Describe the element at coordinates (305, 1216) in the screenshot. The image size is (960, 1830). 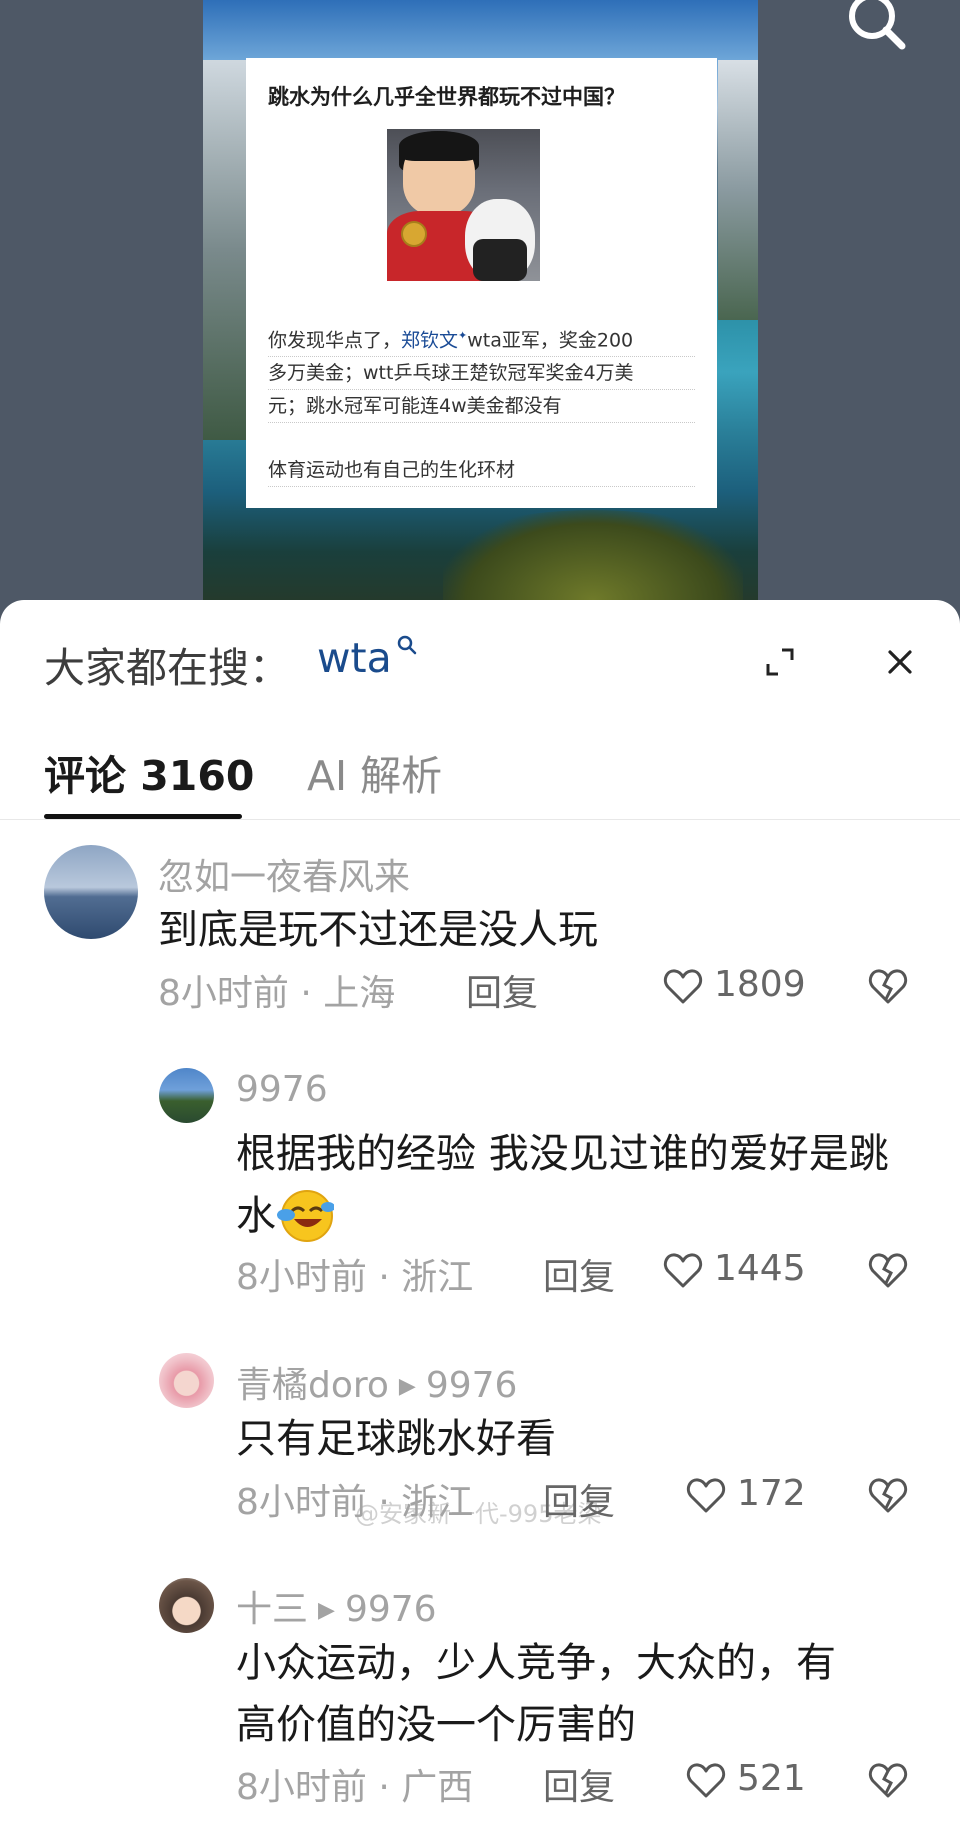
I see `laughing-tears-emoji-icon` at that location.